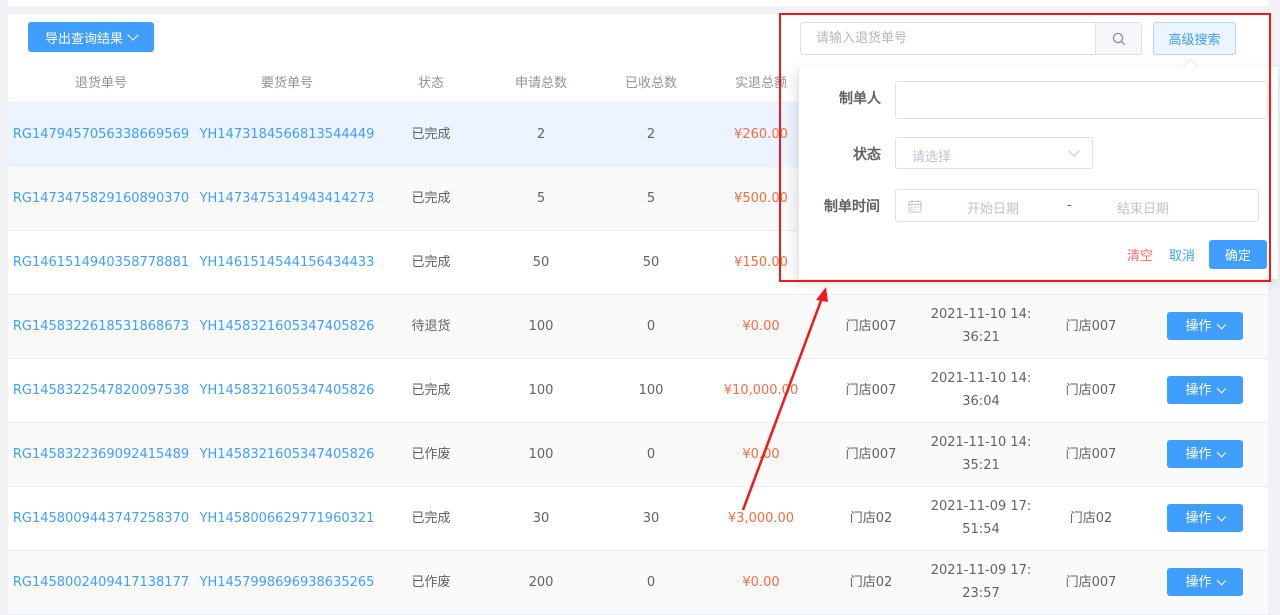 The width and height of the screenshot is (1280, 615). What do you see at coordinates (1081, 100) in the screenshot?
I see `creator-input` at bounding box center [1081, 100].